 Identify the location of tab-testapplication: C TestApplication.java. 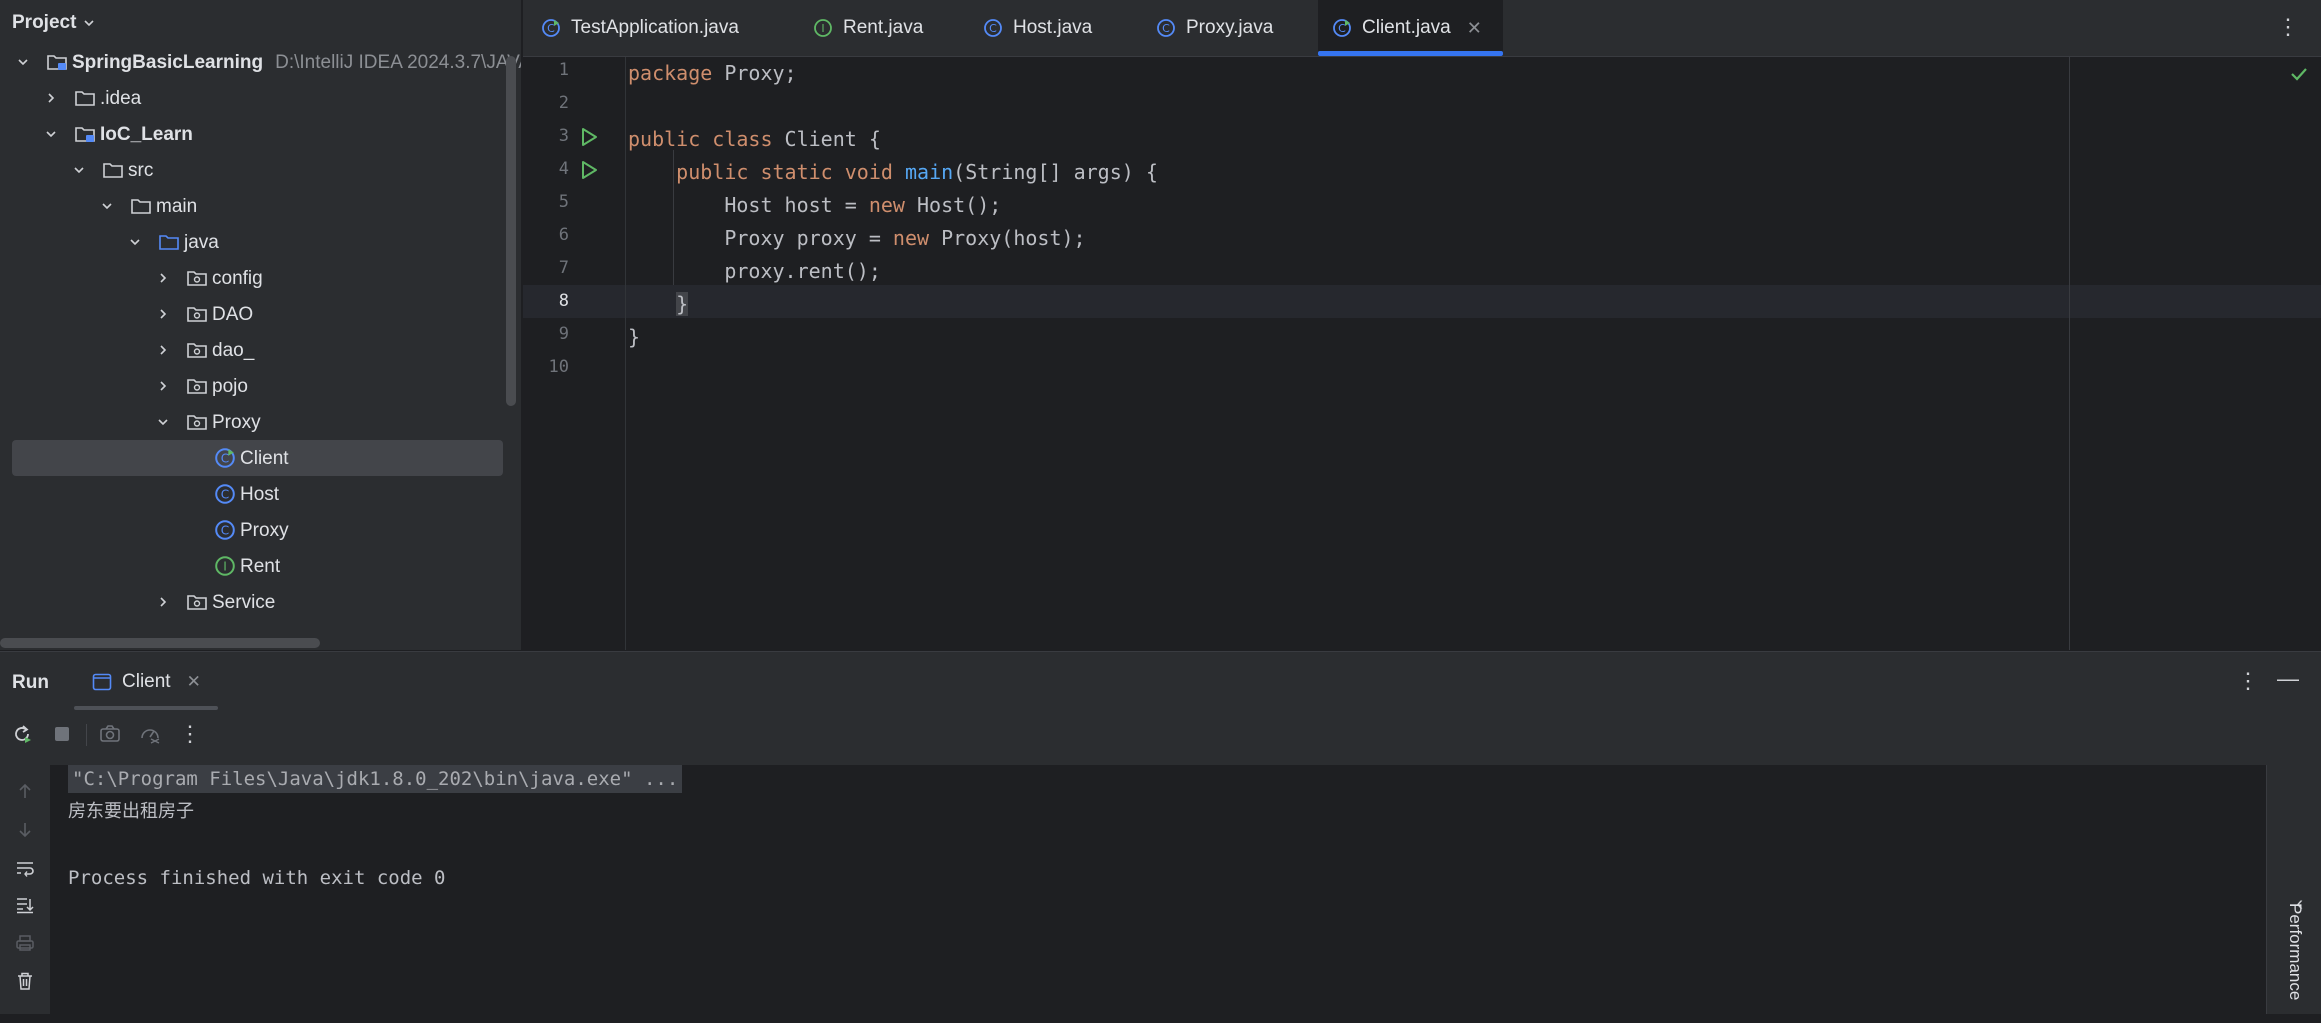
(666, 28).